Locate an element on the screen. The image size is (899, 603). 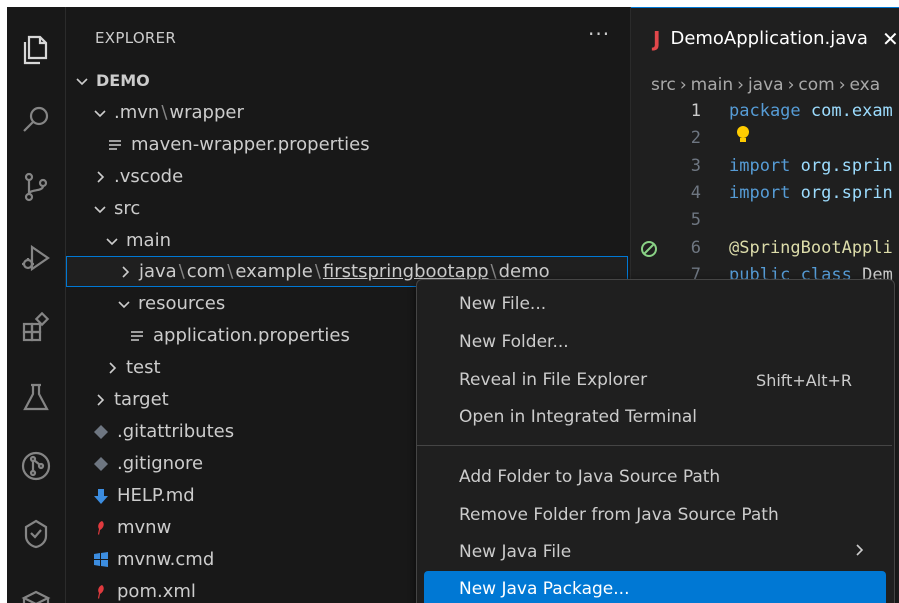
breadcrumb-item: src is located at coordinates (663, 85).